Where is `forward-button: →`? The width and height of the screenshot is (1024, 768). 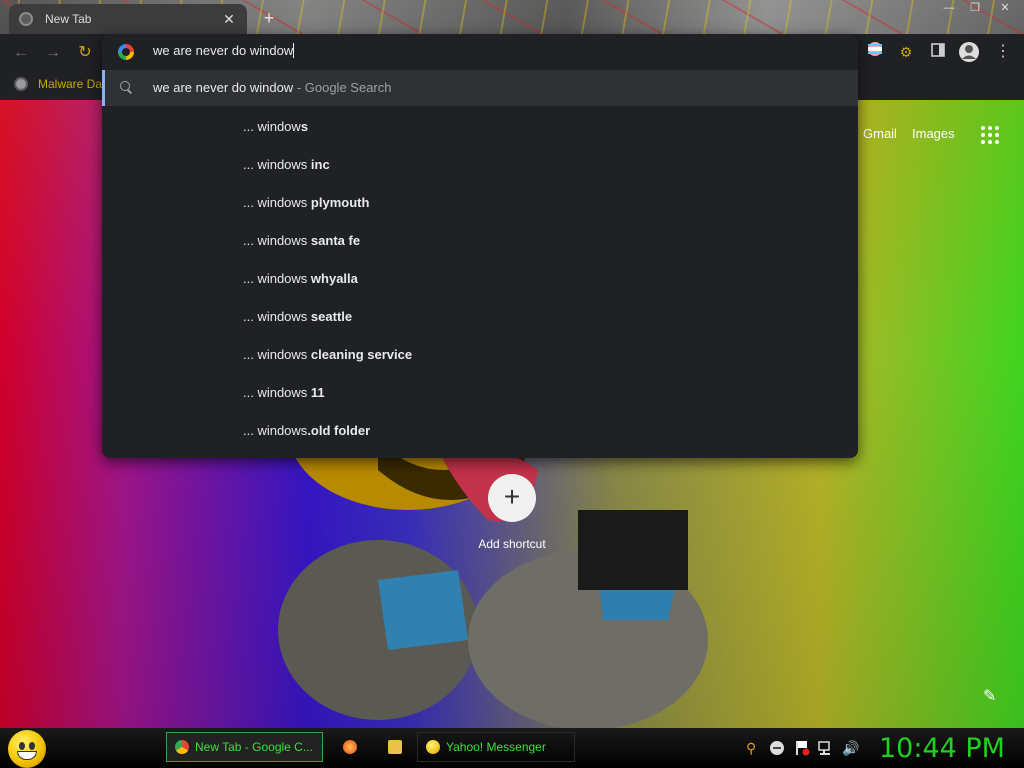
forward-button: → is located at coordinates (53, 53).